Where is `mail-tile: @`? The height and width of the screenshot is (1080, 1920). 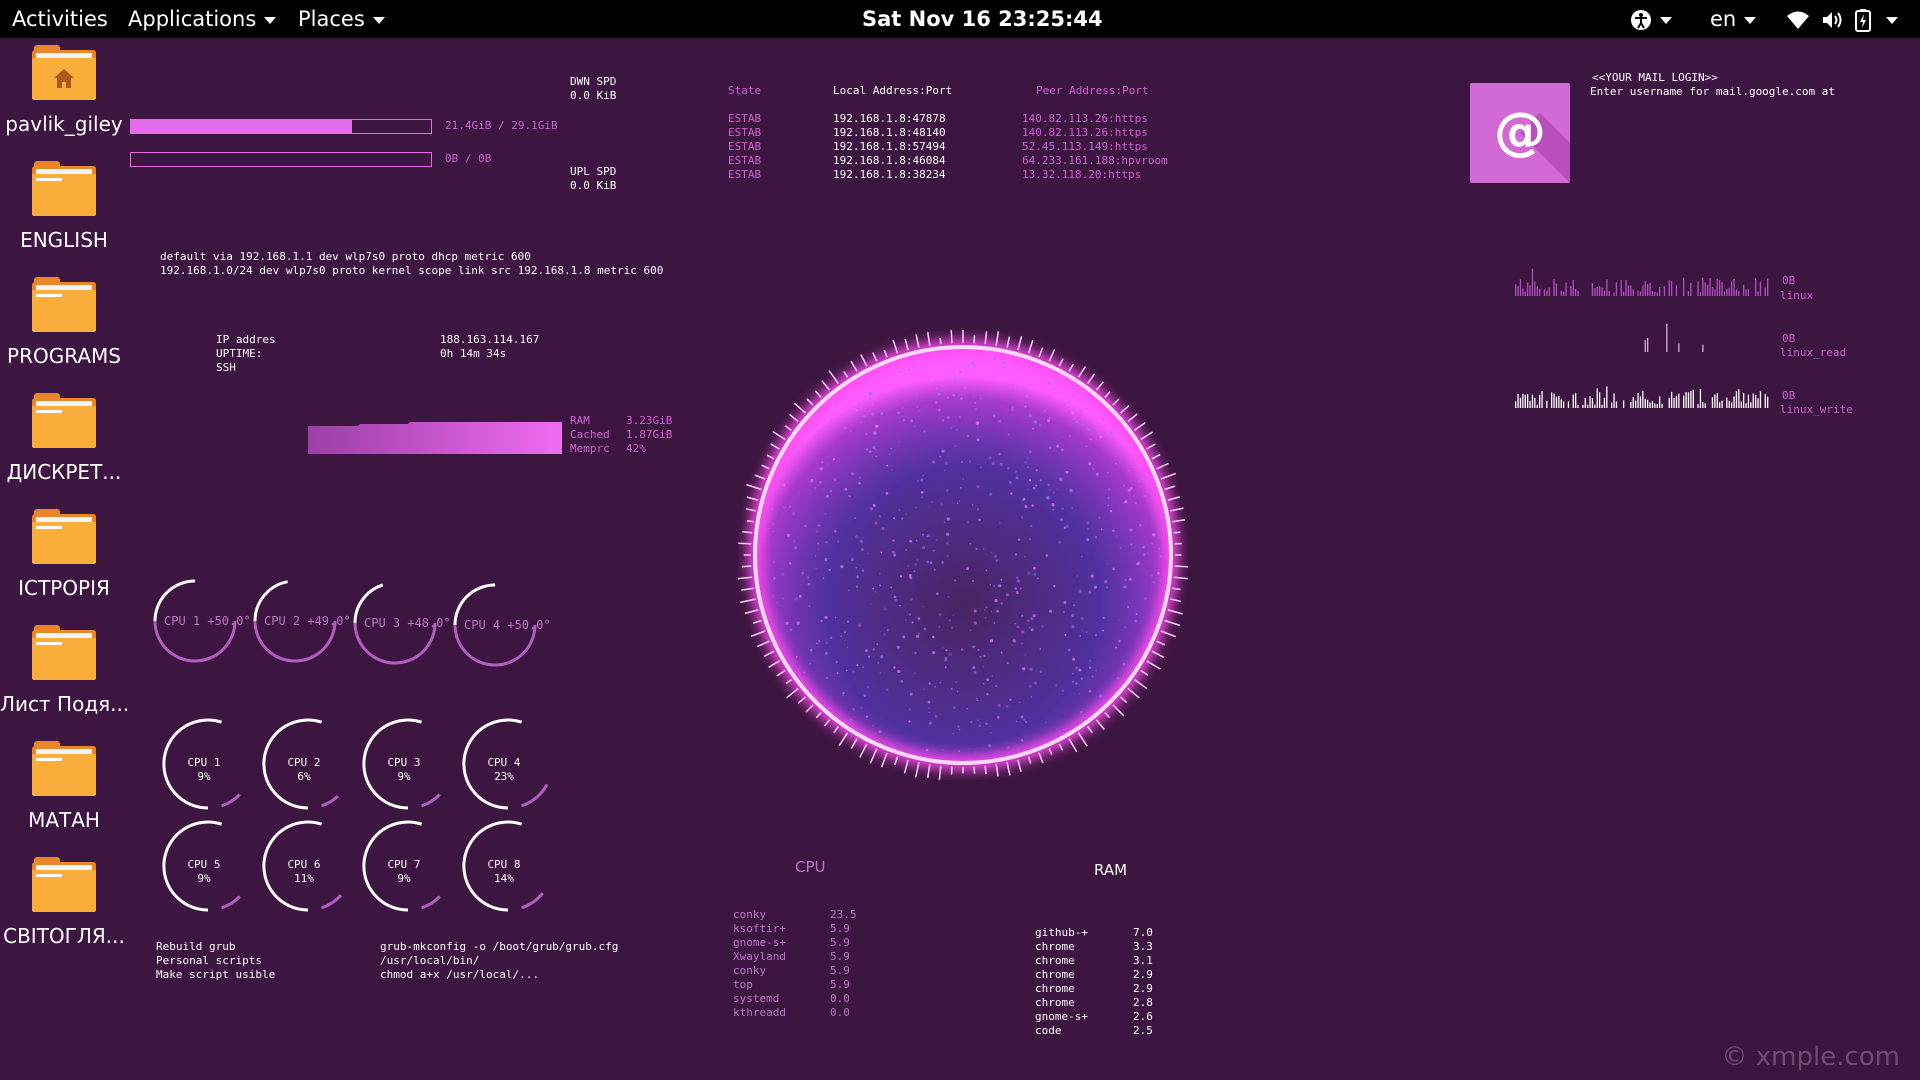 mail-tile: @ is located at coordinates (1520, 133).